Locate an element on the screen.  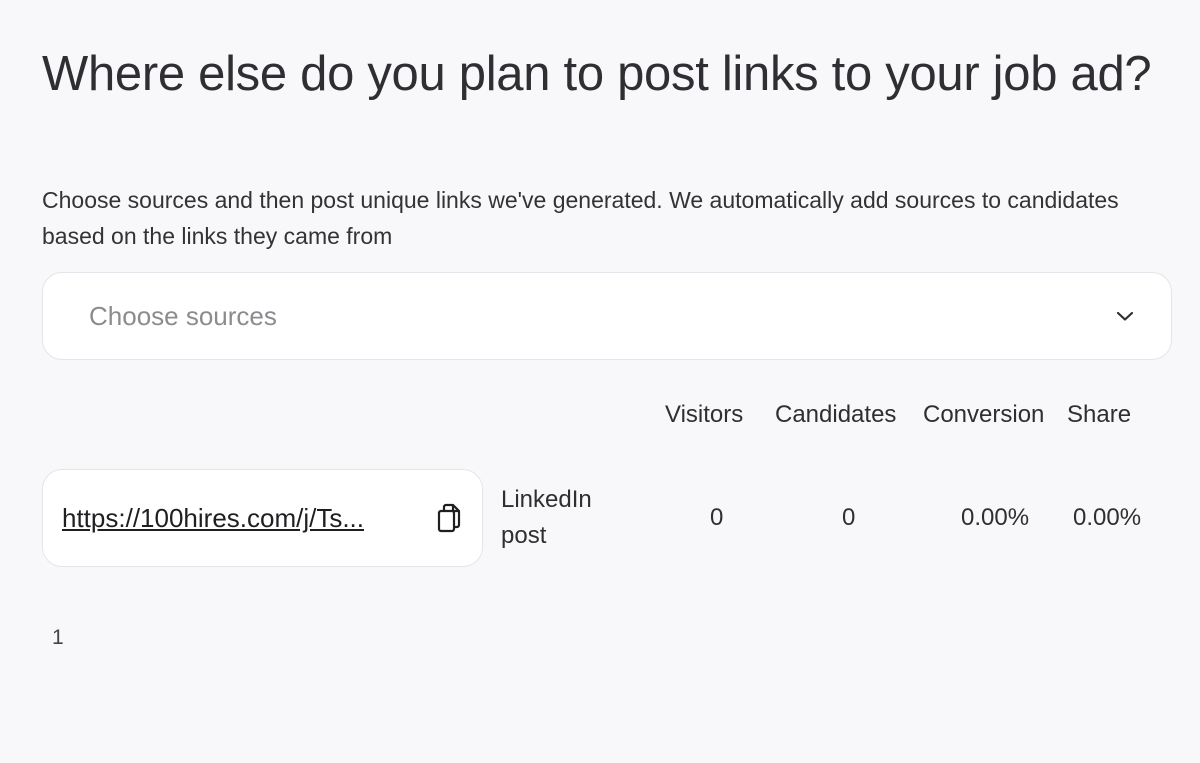
candidates-value: 0 is located at coordinates (849, 517).